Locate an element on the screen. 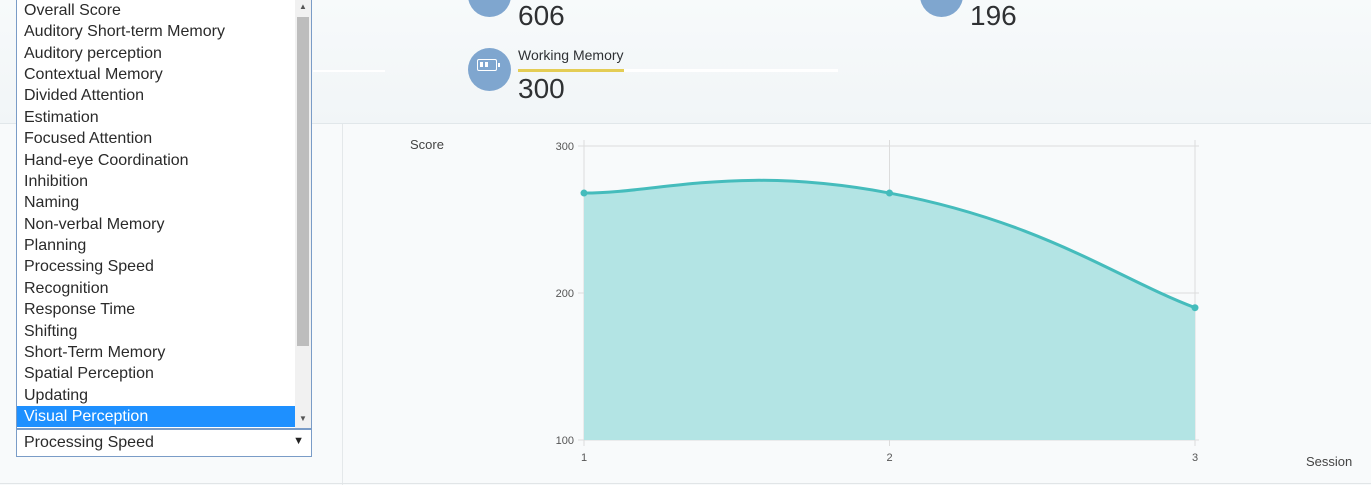 The width and height of the screenshot is (1371, 485). x-tick-label: 1 is located at coordinates (584, 458).